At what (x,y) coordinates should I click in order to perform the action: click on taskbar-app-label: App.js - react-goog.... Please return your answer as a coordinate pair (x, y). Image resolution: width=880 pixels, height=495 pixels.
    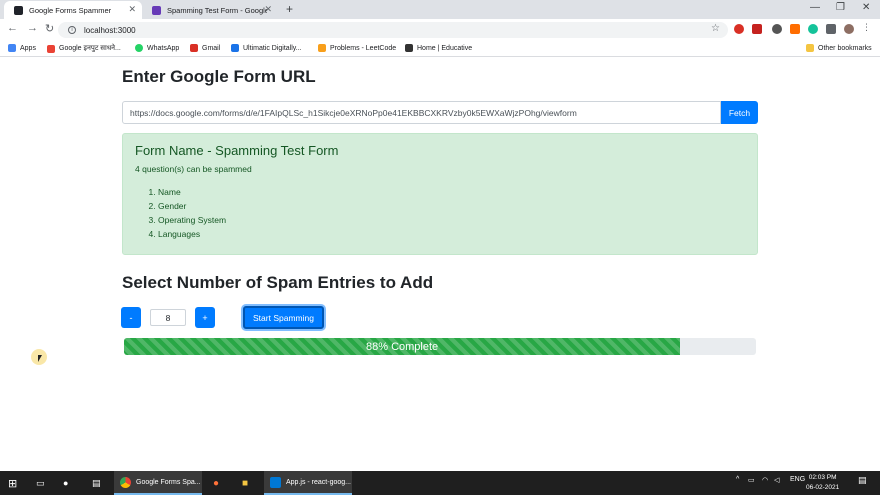
    Looking at the image, I should click on (318, 482).